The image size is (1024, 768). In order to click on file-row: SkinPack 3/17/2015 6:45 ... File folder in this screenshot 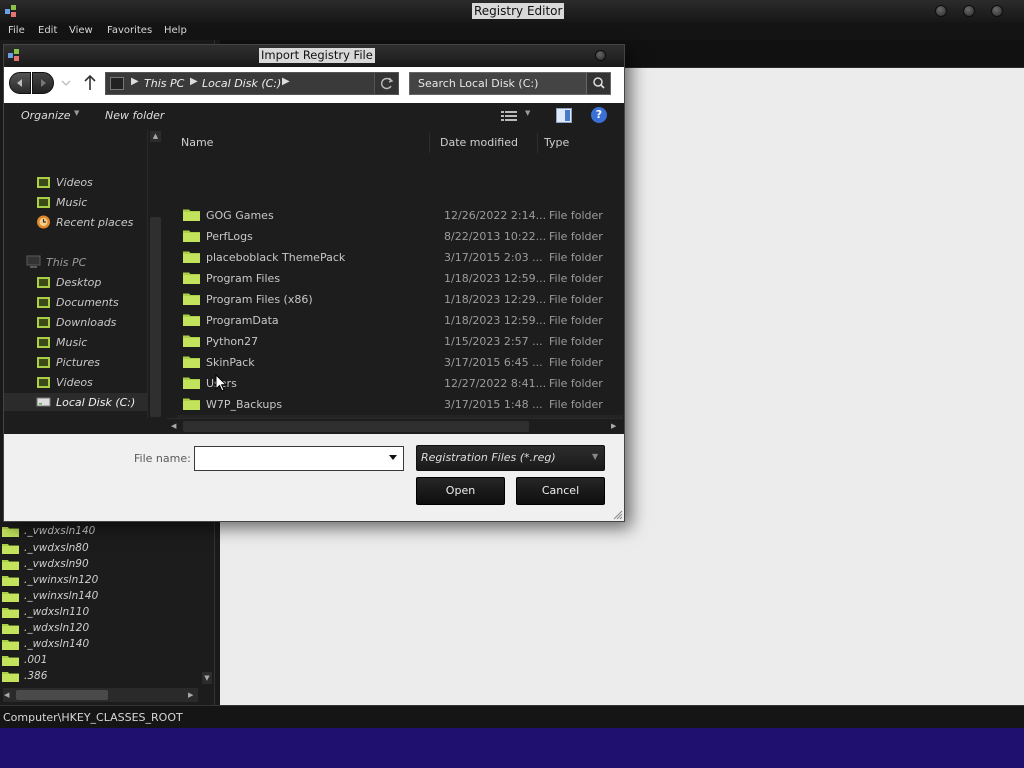, I will do `click(400, 362)`.